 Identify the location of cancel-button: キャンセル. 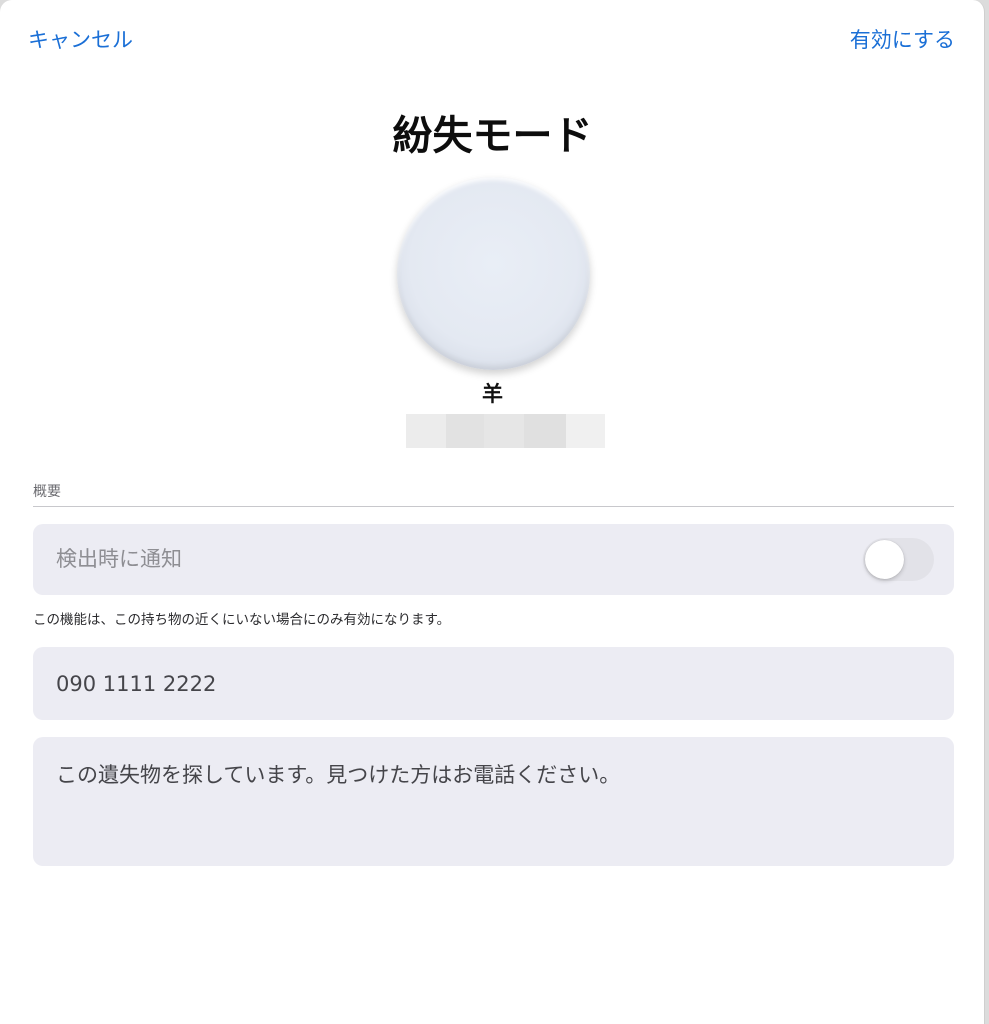
(80, 40).